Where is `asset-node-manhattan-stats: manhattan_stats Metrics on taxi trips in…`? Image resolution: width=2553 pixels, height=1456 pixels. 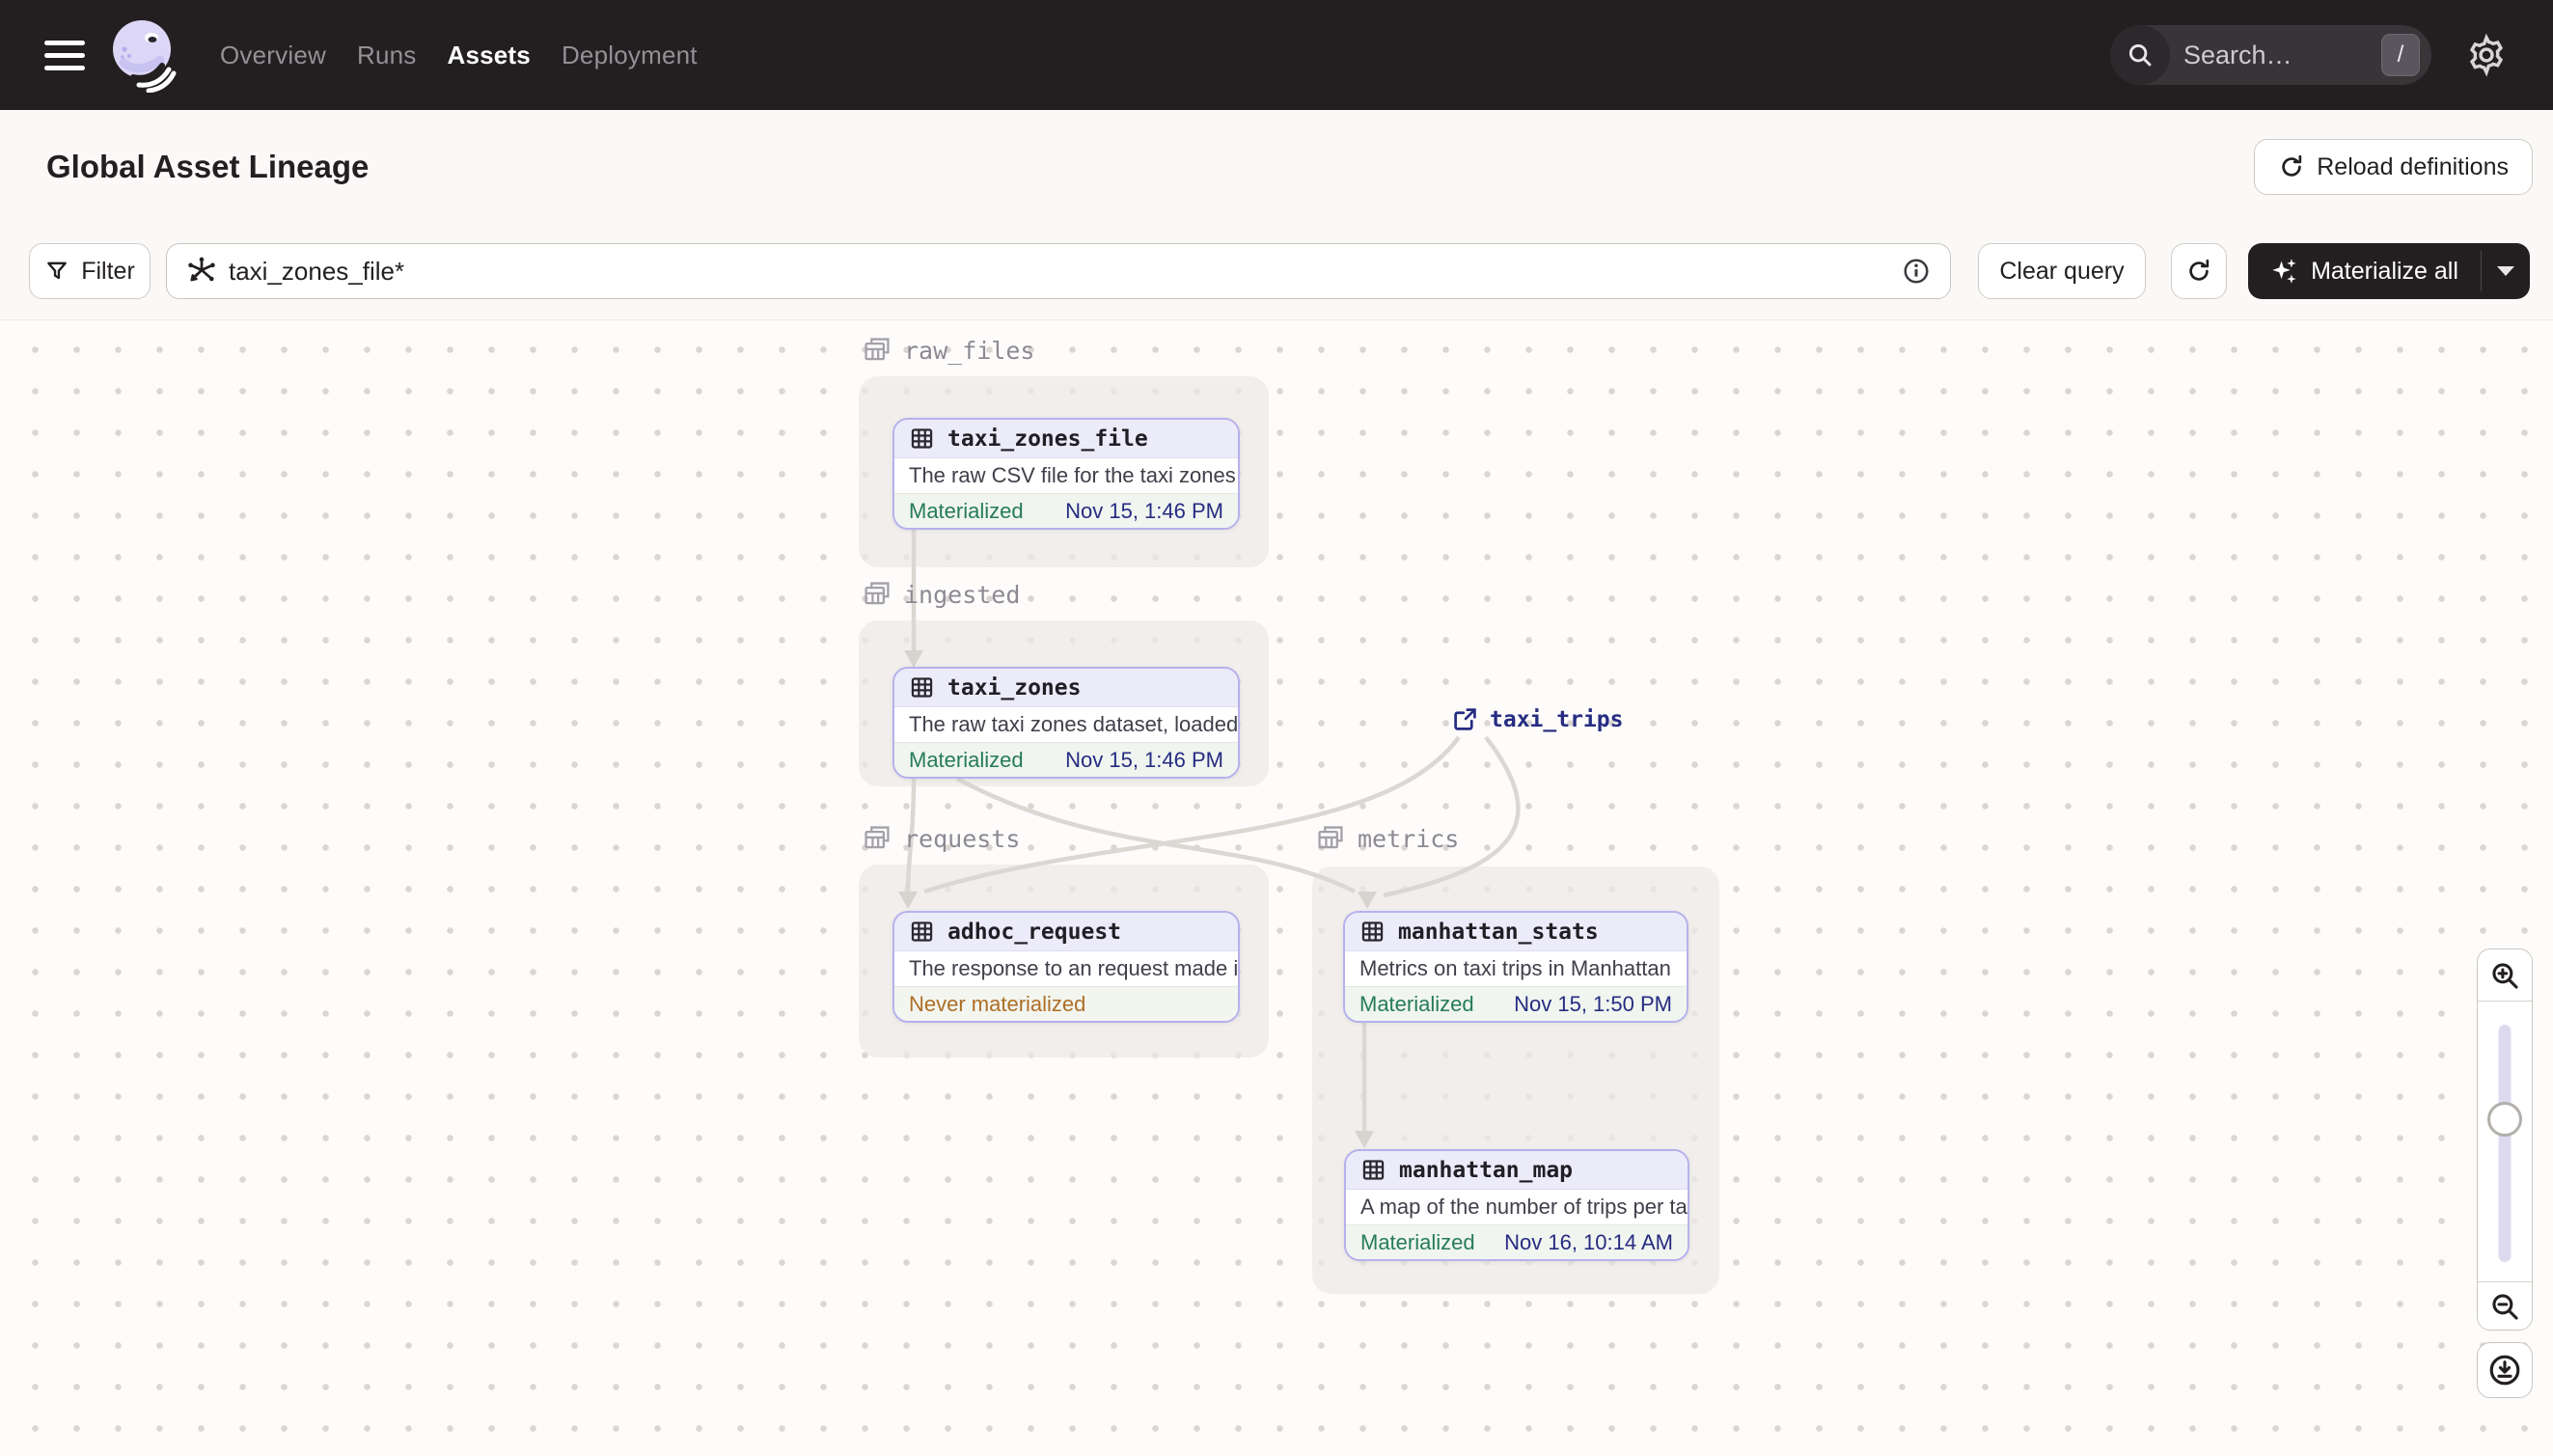 asset-node-manhattan-stats: manhattan_stats Metrics on taxi trips in… is located at coordinates (1516, 967).